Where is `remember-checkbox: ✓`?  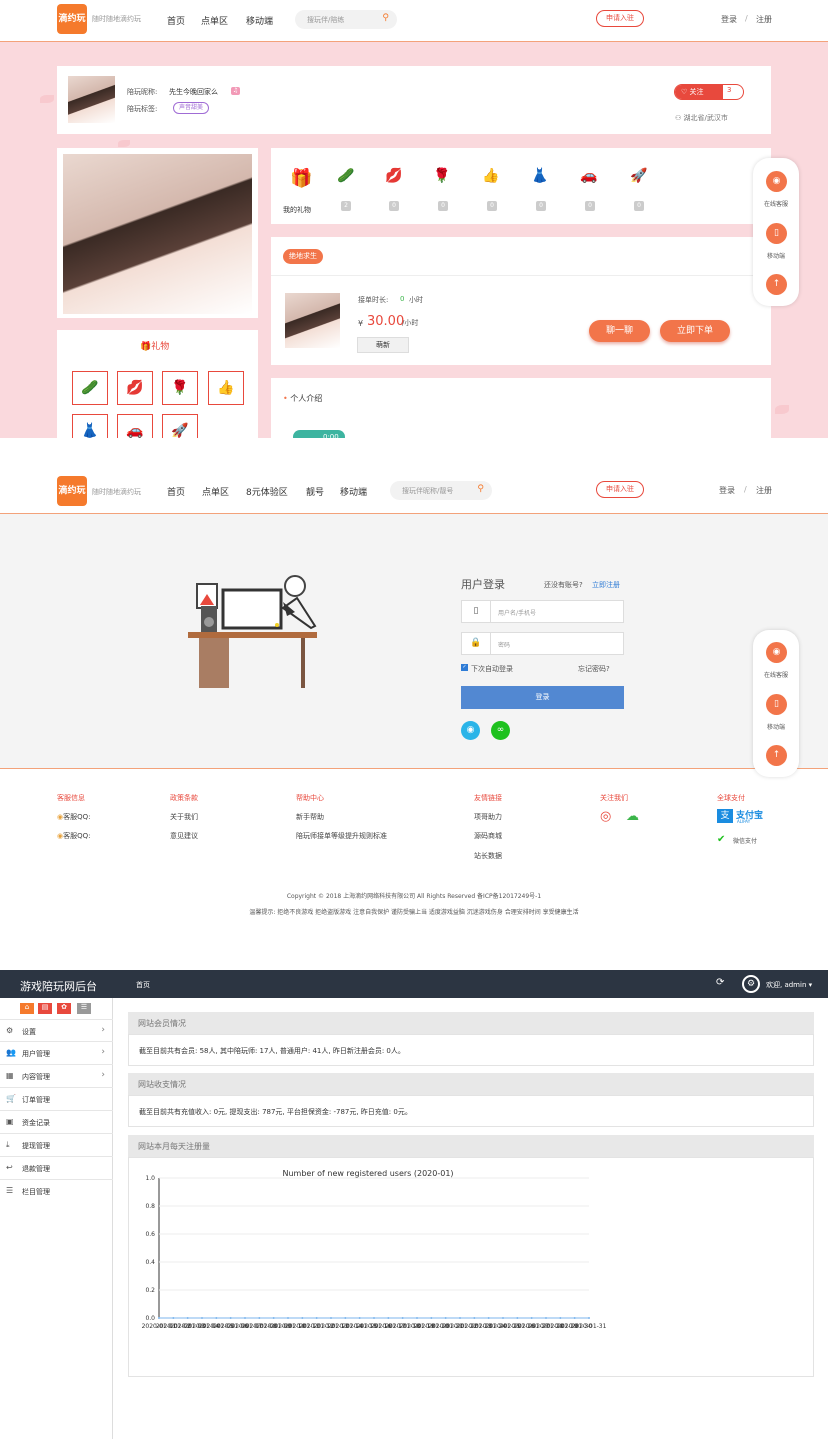
remember-checkbox: ✓ is located at coordinates (464, 667).